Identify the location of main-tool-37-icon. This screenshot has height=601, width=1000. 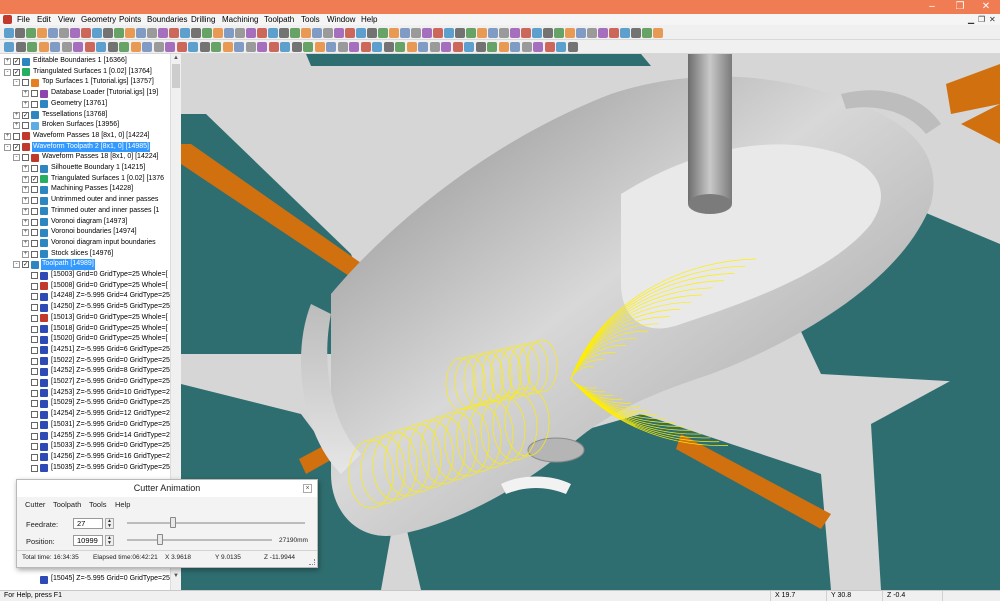
(405, 33).